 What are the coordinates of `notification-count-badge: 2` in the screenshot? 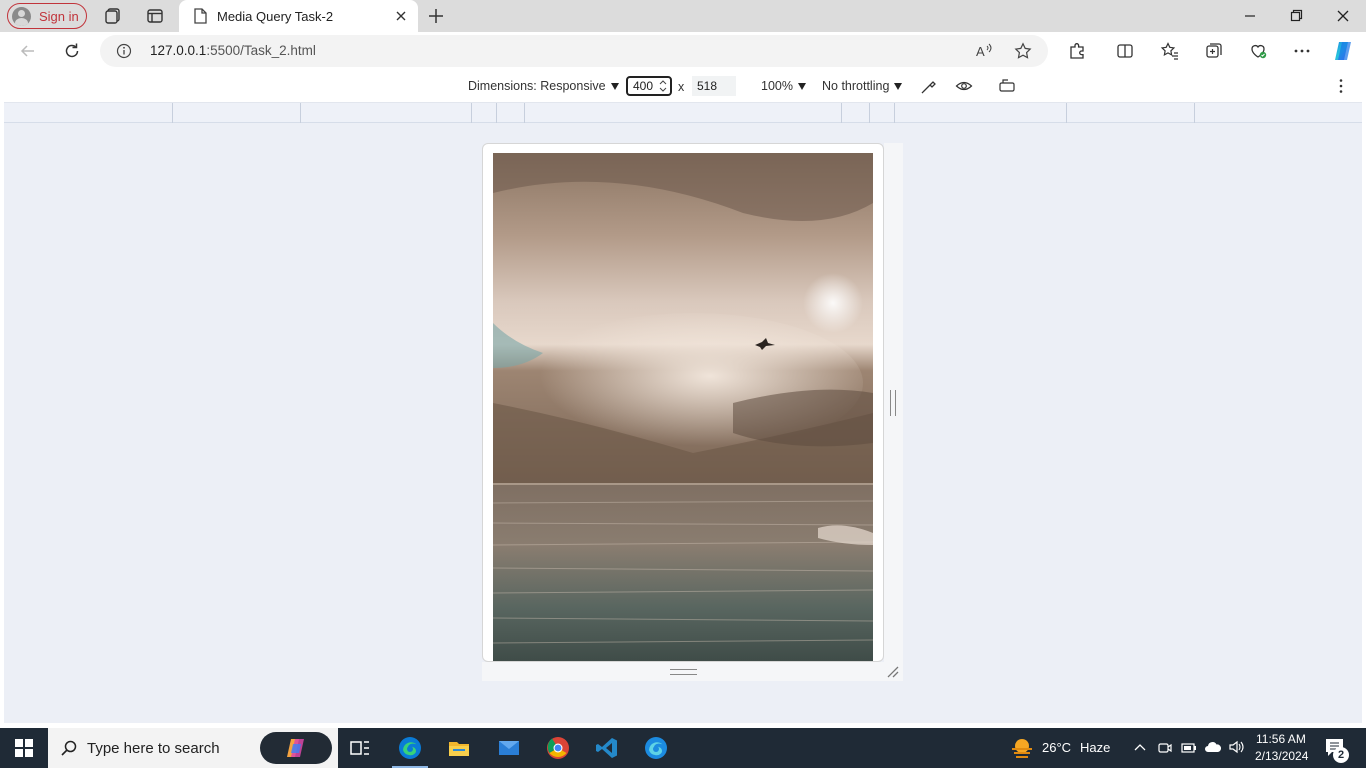 It's located at (1341, 755).